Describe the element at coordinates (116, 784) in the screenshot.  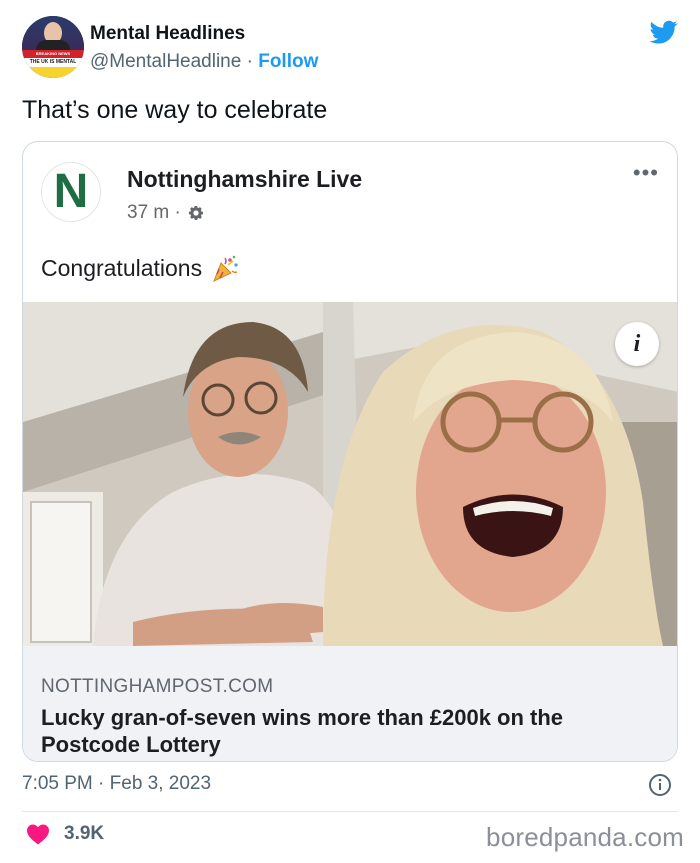
I see `tweet-timestamp: 7:05 PM · Feb 3, 2023` at that location.